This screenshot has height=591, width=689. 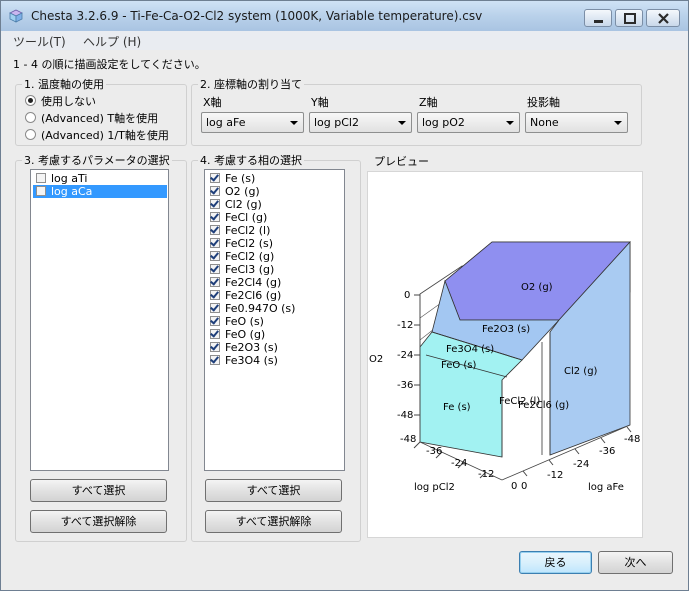 What do you see at coordinates (16, 16) in the screenshot?
I see `chesta-app-icon` at bounding box center [16, 16].